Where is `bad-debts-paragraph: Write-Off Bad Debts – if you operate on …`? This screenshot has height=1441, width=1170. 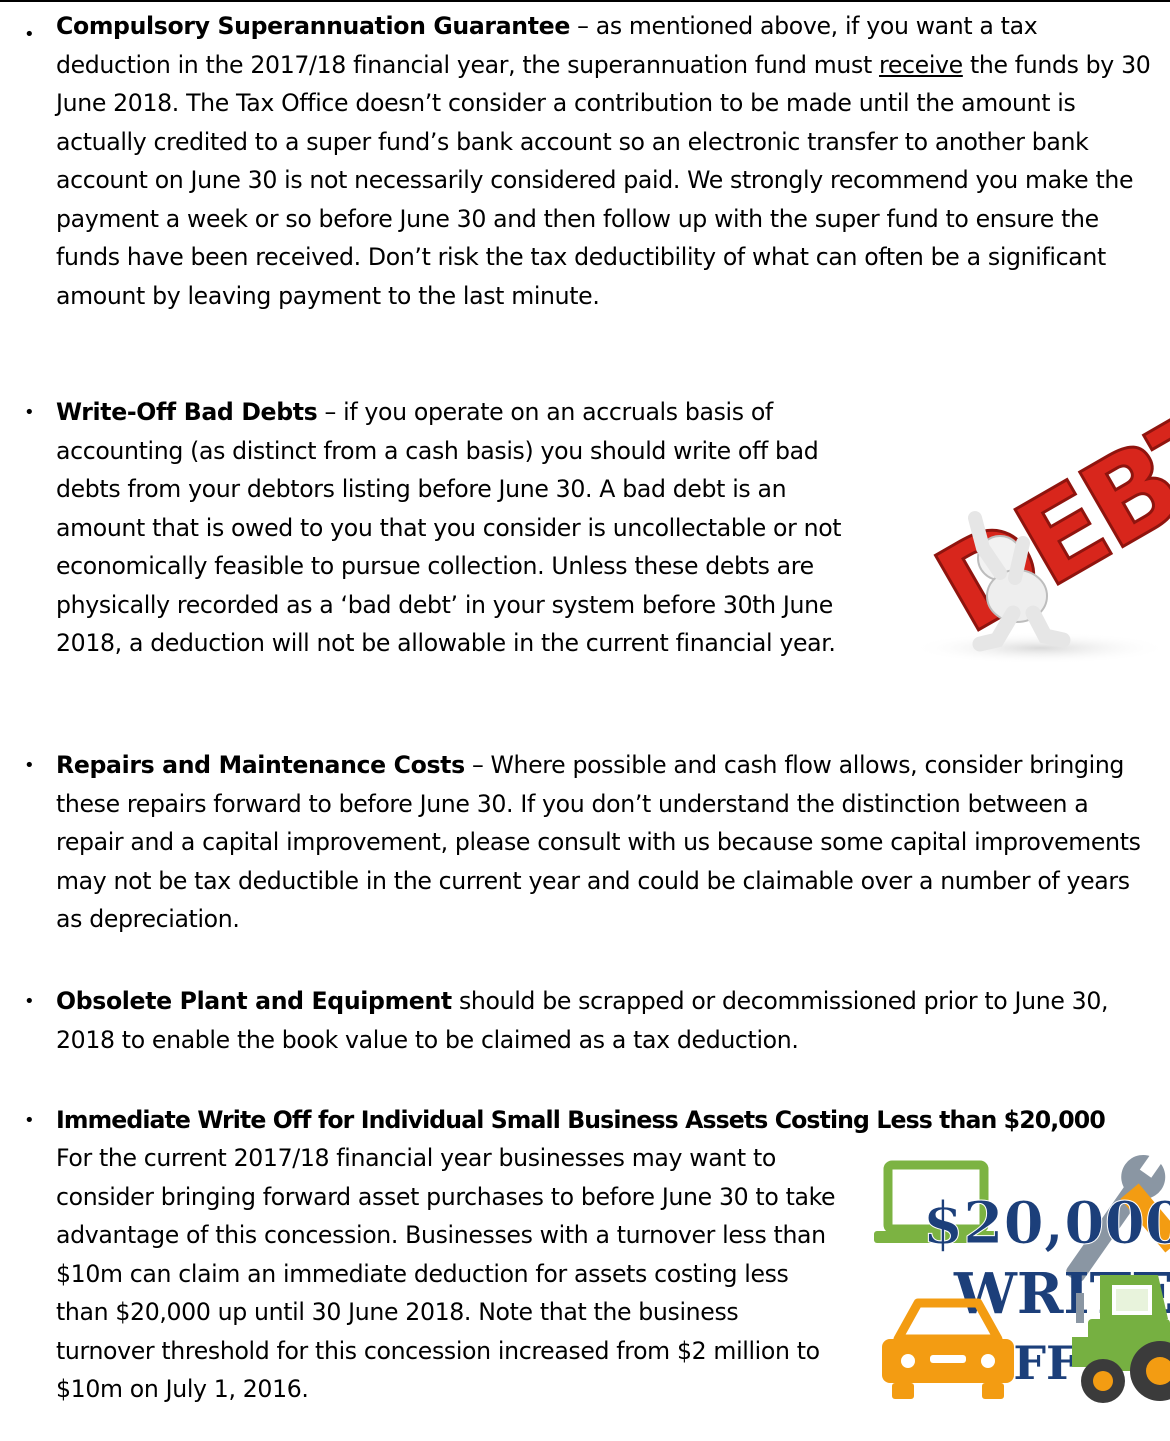 bad-debts-paragraph: Write-Off Bad Debts – if you operate on … is located at coordinates (456, 528).